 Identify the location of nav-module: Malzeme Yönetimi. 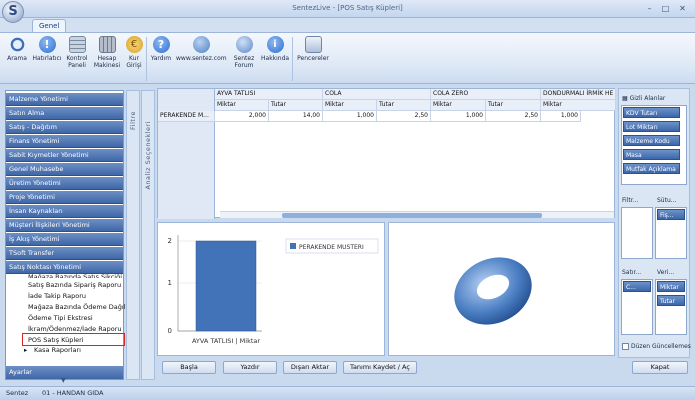
(64, 99).